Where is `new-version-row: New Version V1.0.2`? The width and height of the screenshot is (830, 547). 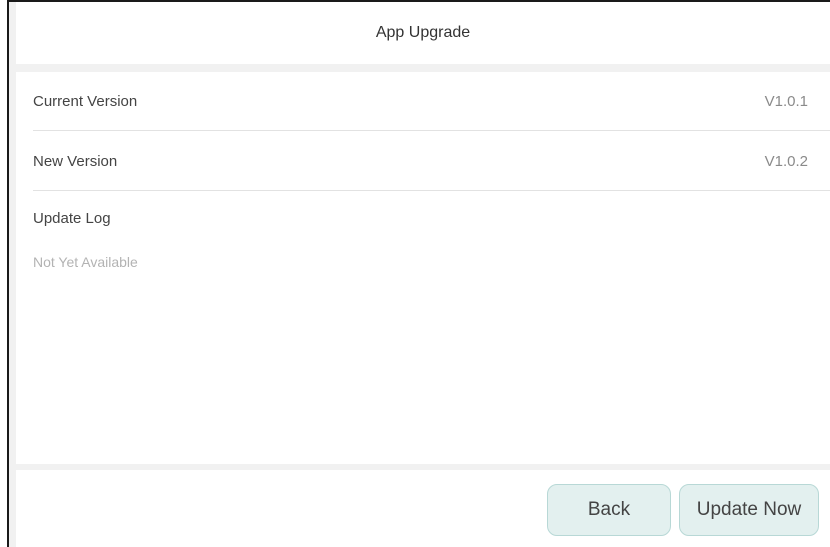 new-version-row: New Version V1.0.2 is located at coordinates (423, 161).